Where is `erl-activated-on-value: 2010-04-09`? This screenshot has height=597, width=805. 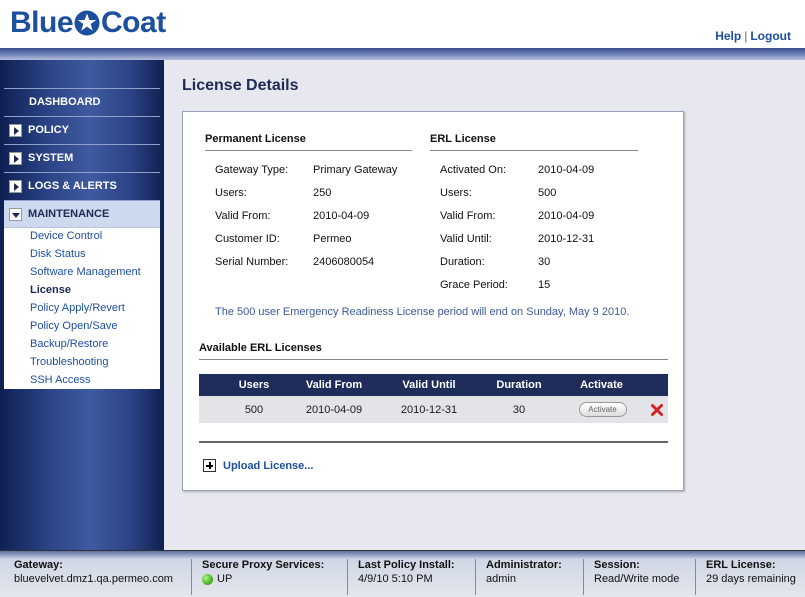 erl-activated-on-value: 2010-04-09 is located at coordinates (566, 170).